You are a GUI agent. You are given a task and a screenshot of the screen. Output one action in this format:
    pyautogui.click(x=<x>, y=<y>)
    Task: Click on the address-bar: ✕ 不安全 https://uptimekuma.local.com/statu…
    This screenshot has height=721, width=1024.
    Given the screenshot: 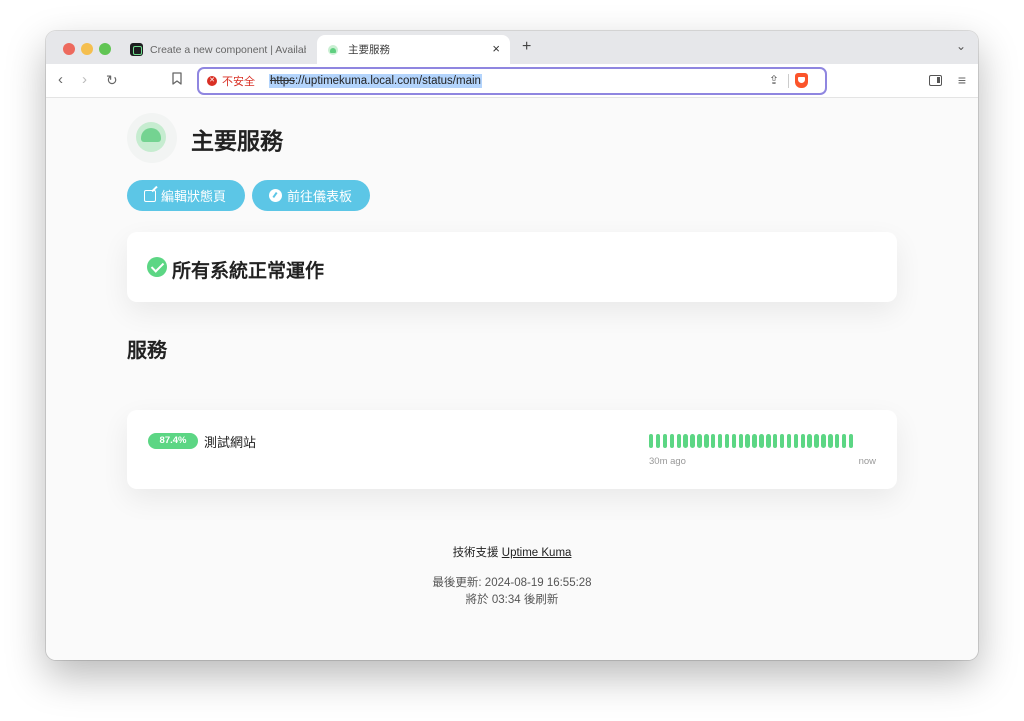 What is the action you would take?
    pyautogui.click(x=512, y=81)
    